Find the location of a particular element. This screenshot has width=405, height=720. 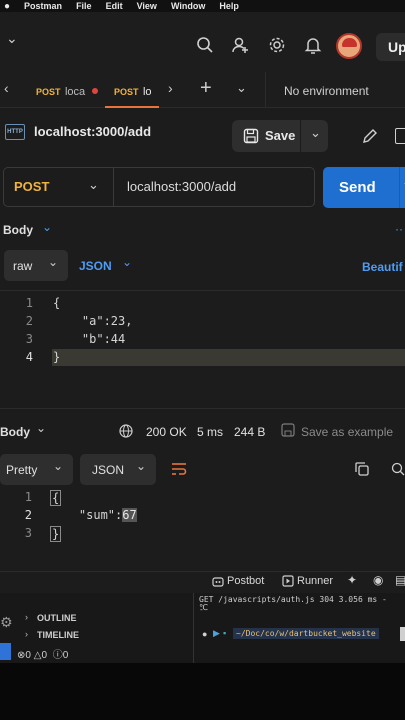

url-bar: POST ⌄ localhost:3000/add is located at coordinates (159, 187).